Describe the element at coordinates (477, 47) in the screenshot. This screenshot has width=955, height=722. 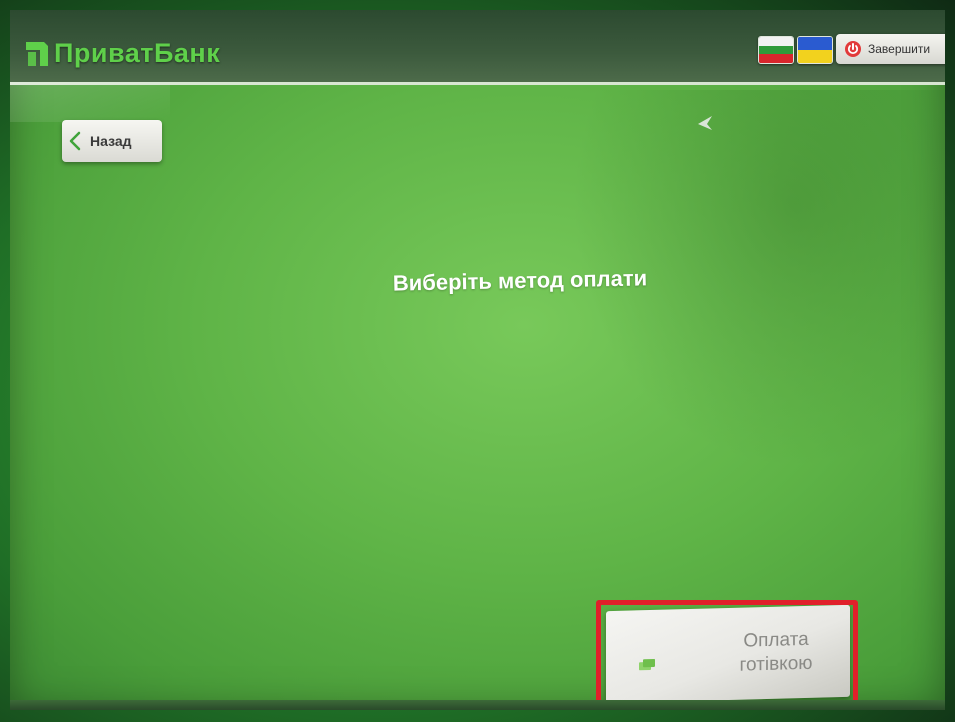
I see `header-bar: ПриватБанк Завершити` at that location.